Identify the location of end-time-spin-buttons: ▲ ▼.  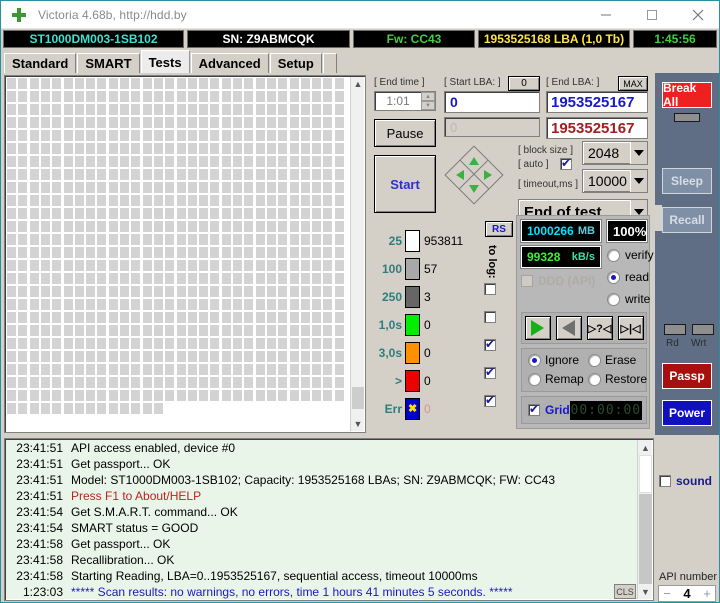
(428, 101).